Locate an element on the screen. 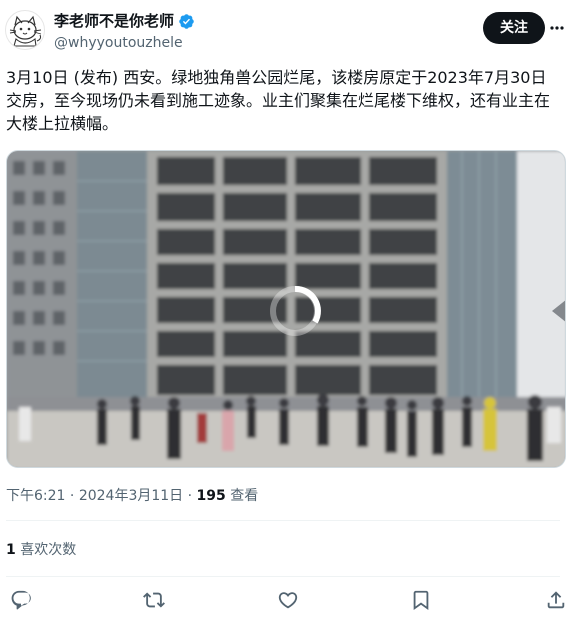 The width and height of the screenshot is (566, 623). action-bar is located at coordinates (283, 600).